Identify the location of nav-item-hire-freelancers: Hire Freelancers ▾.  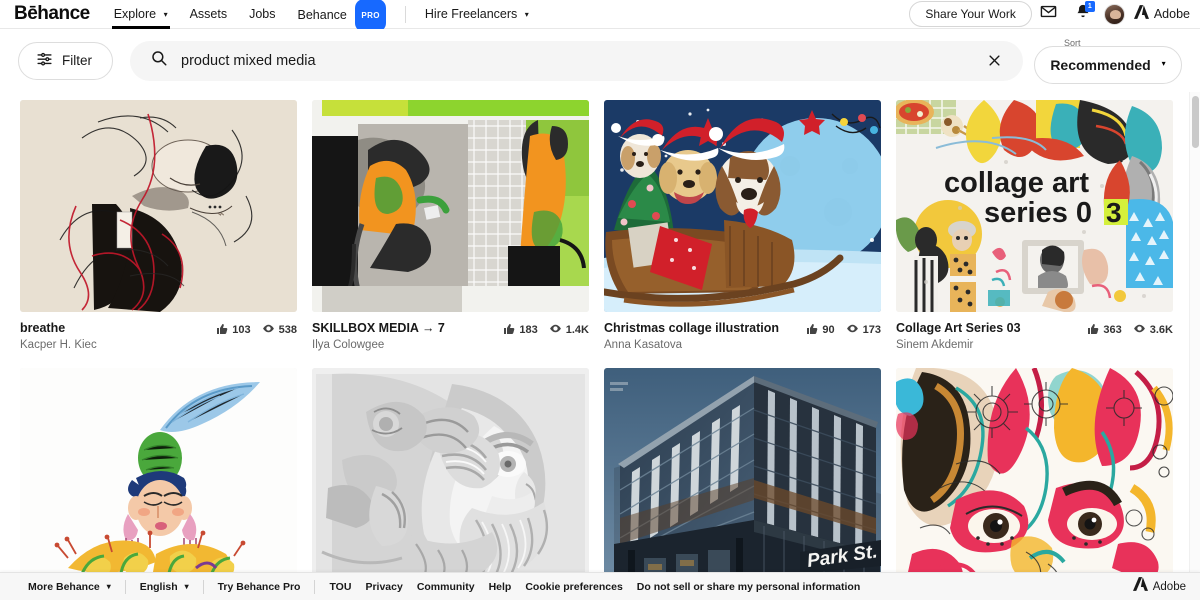
(477, 14).